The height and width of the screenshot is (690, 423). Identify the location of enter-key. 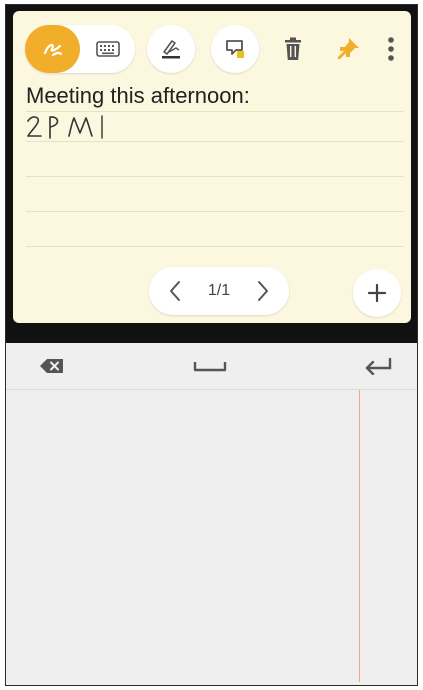
(378, 366).